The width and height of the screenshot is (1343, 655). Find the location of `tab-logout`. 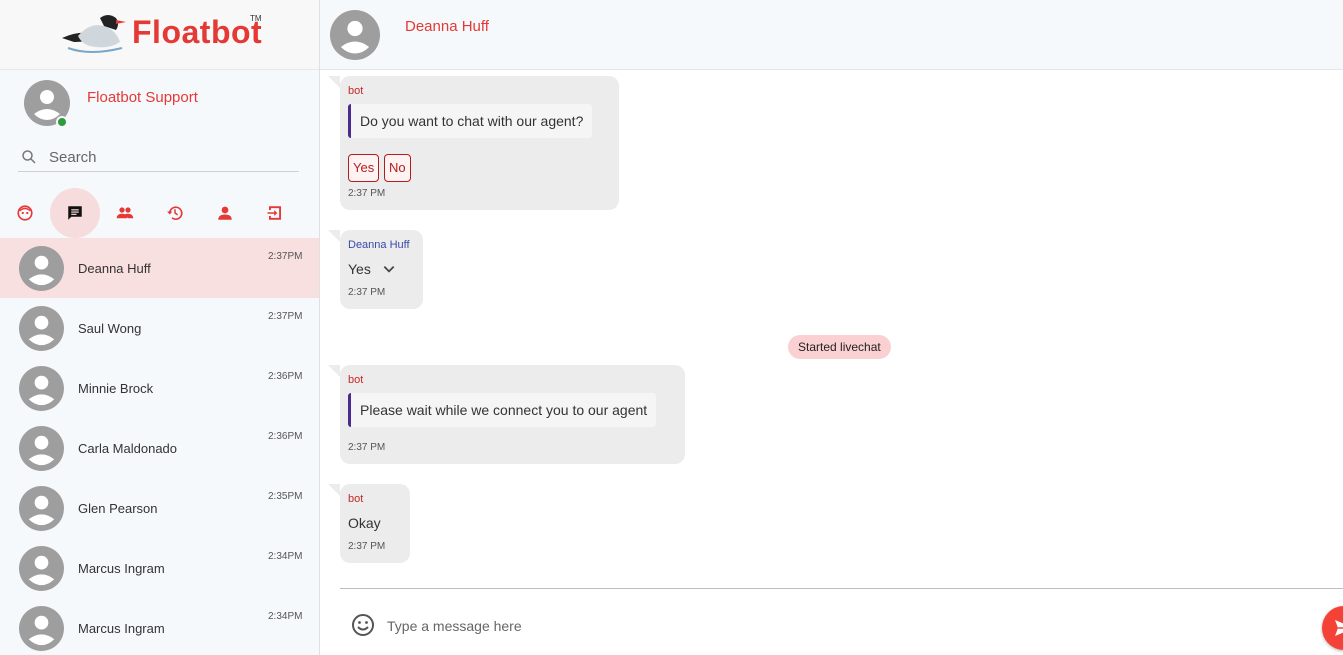

tab-logout is located at coordinates (275, 213).